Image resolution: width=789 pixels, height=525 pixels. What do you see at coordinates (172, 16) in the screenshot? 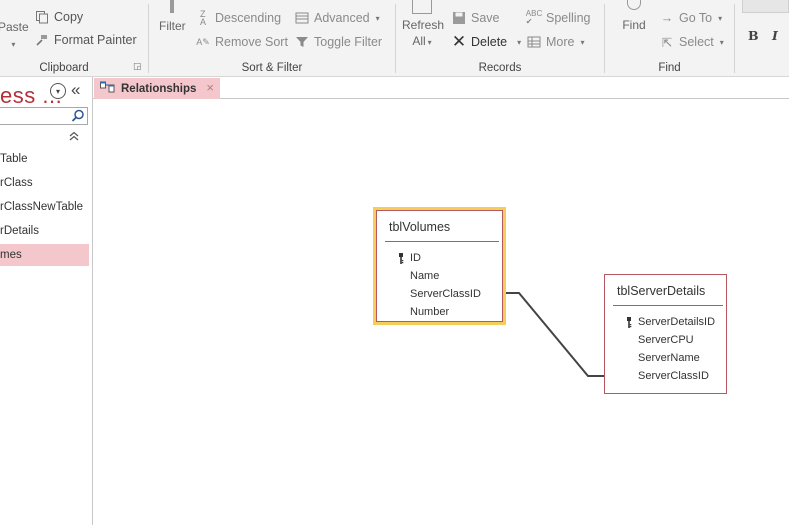
I see `filter-button: Filter` at bounding box center [172, 16].